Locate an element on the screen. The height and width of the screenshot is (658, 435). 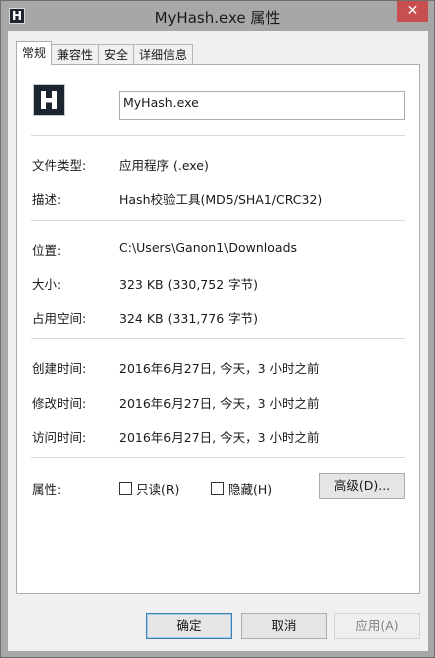
created-value: 2016年6月27日, 今天，3 小时之前 is located at coordinates (219, 368).